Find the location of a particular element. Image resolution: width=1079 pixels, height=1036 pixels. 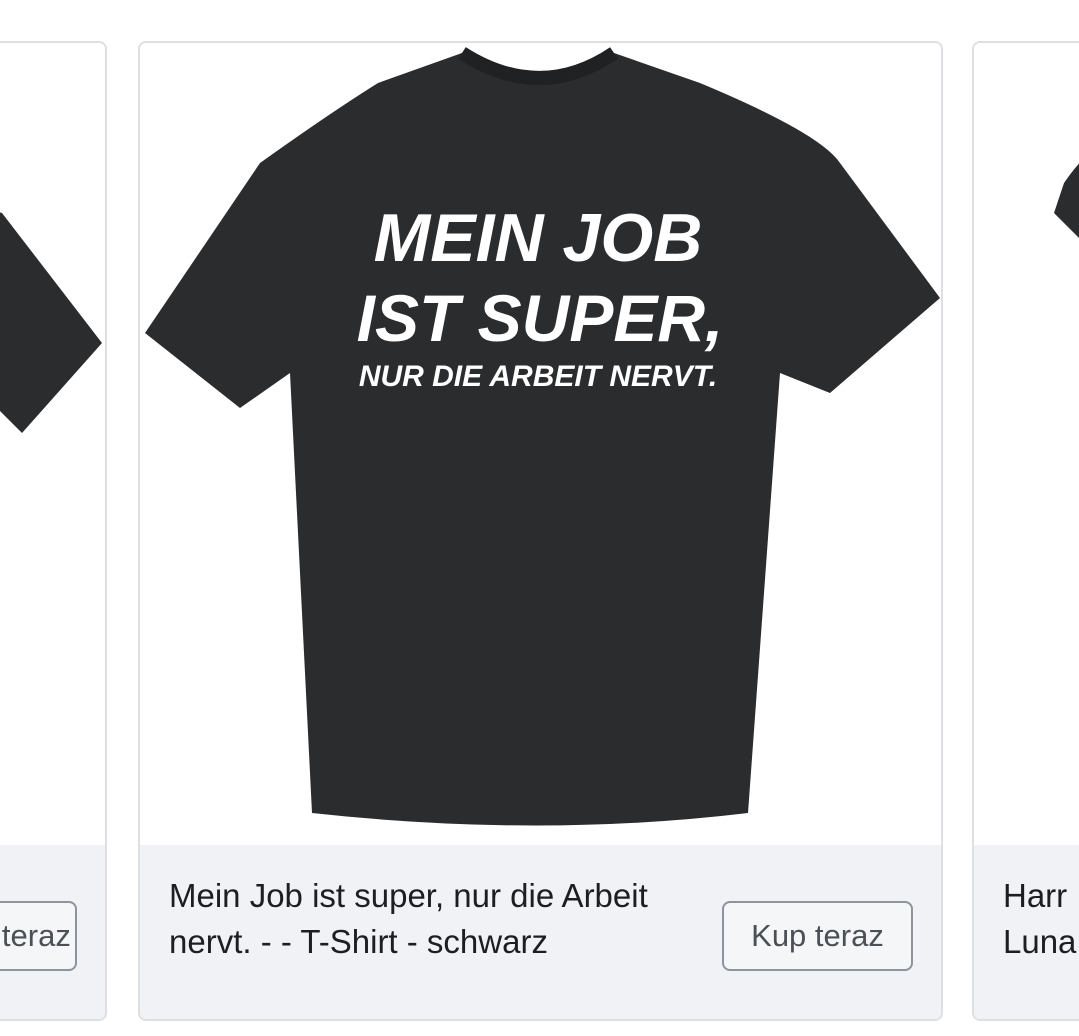

product-card-footer: Kup teraz is located at coordinates (52, 932).